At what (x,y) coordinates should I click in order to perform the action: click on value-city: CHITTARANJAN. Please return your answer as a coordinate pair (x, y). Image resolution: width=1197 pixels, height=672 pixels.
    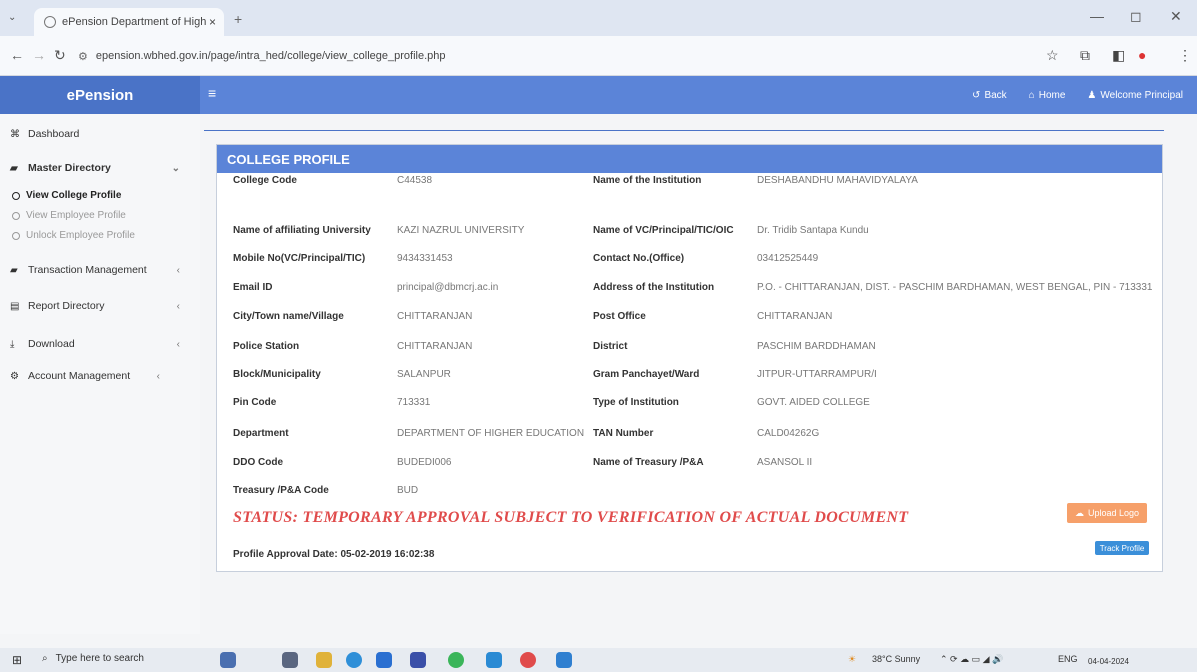
    Looking at the image, I should click on (435, 316).